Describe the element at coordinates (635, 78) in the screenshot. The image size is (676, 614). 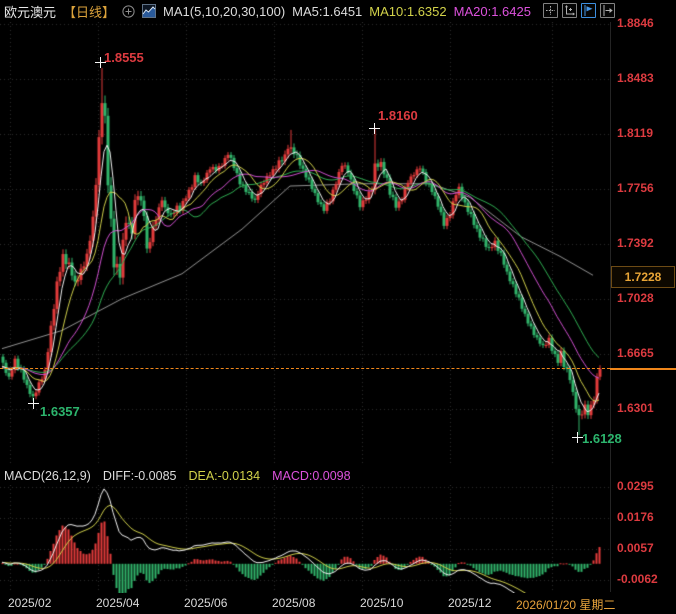
I see `price-tick: 1.8483` at that location.